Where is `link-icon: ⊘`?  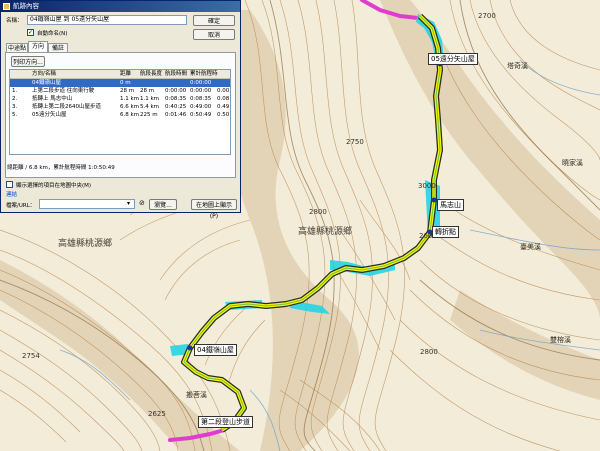 link-icon: ⊘ is located at coordinates (142, 203).